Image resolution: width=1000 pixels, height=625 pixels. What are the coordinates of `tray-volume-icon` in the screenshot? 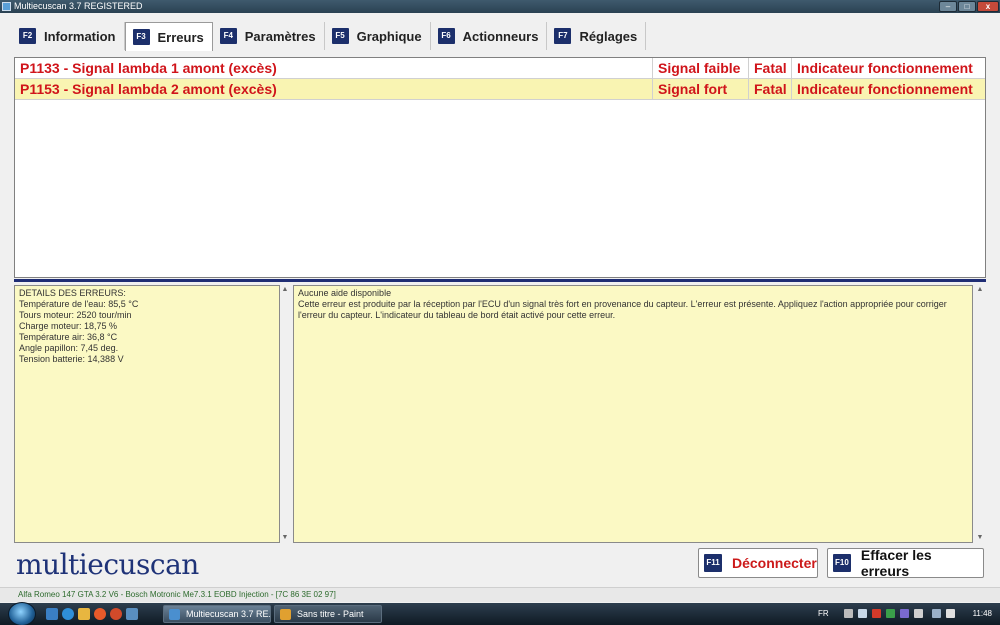 It's located at (950, 613).